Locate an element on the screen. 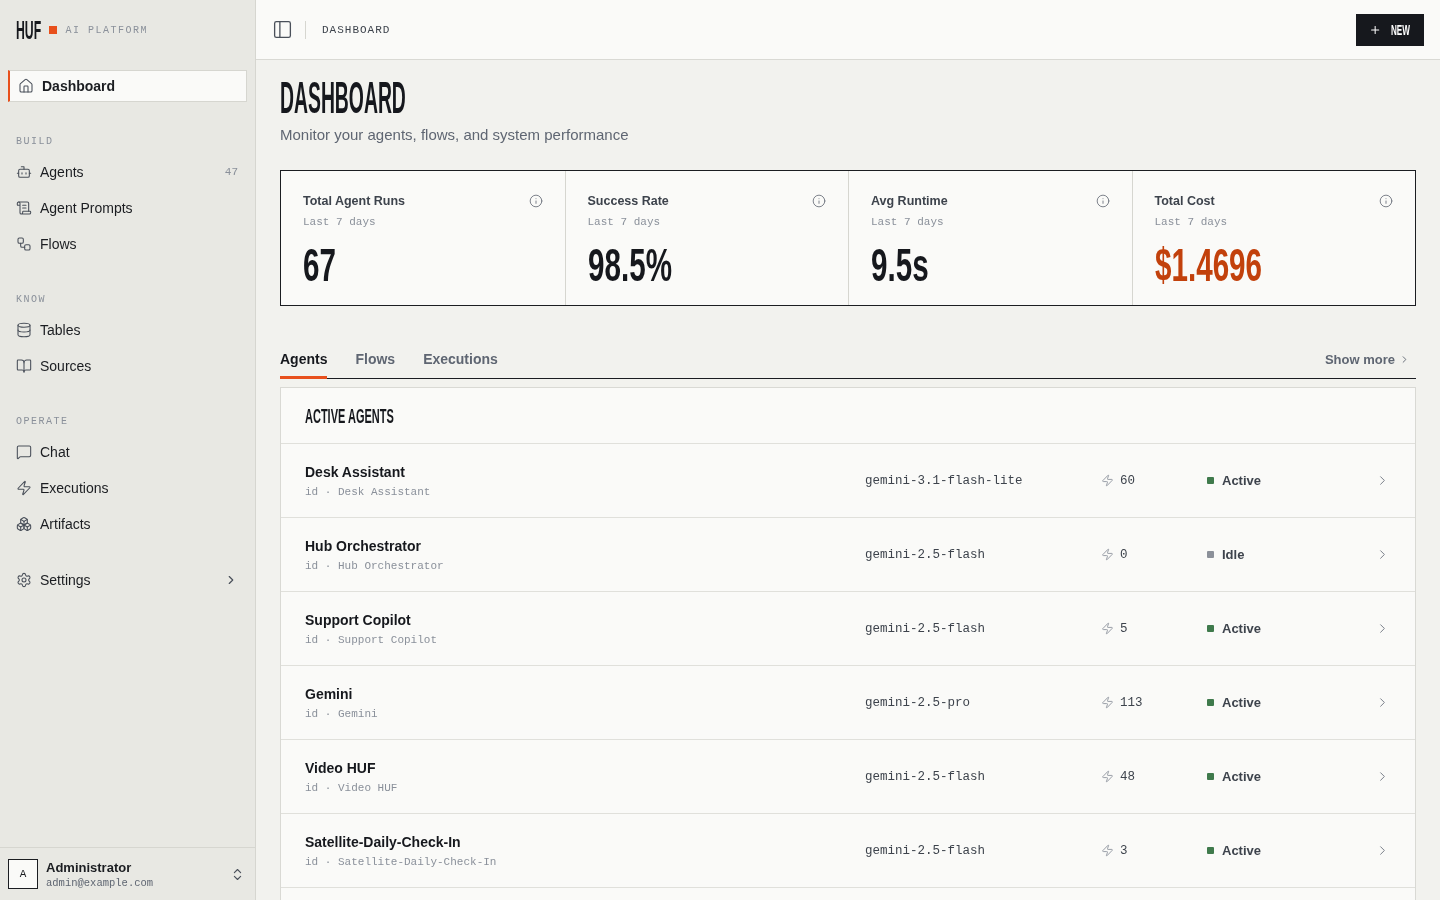 This screenshot has height=900, width=1440. agent-name: Gemini is located at coordinates (329, 693).